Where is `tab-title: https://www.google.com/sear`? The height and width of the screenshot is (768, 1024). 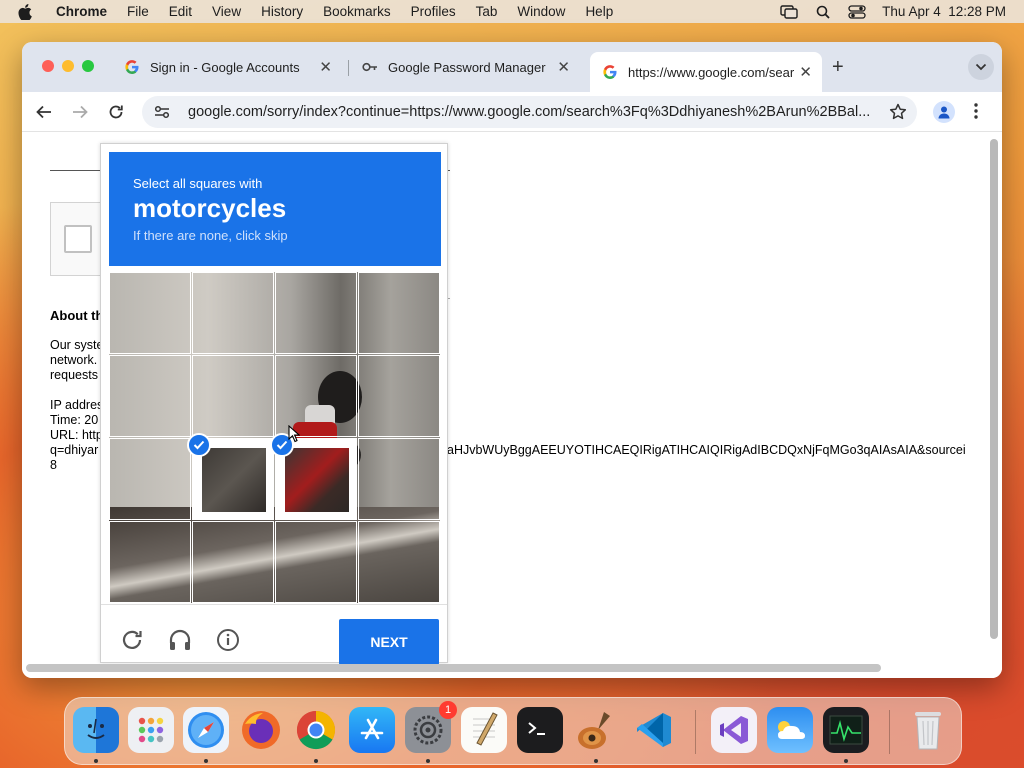 tab-title: https://www.google.com/sear is located at coordinates (711, 72).